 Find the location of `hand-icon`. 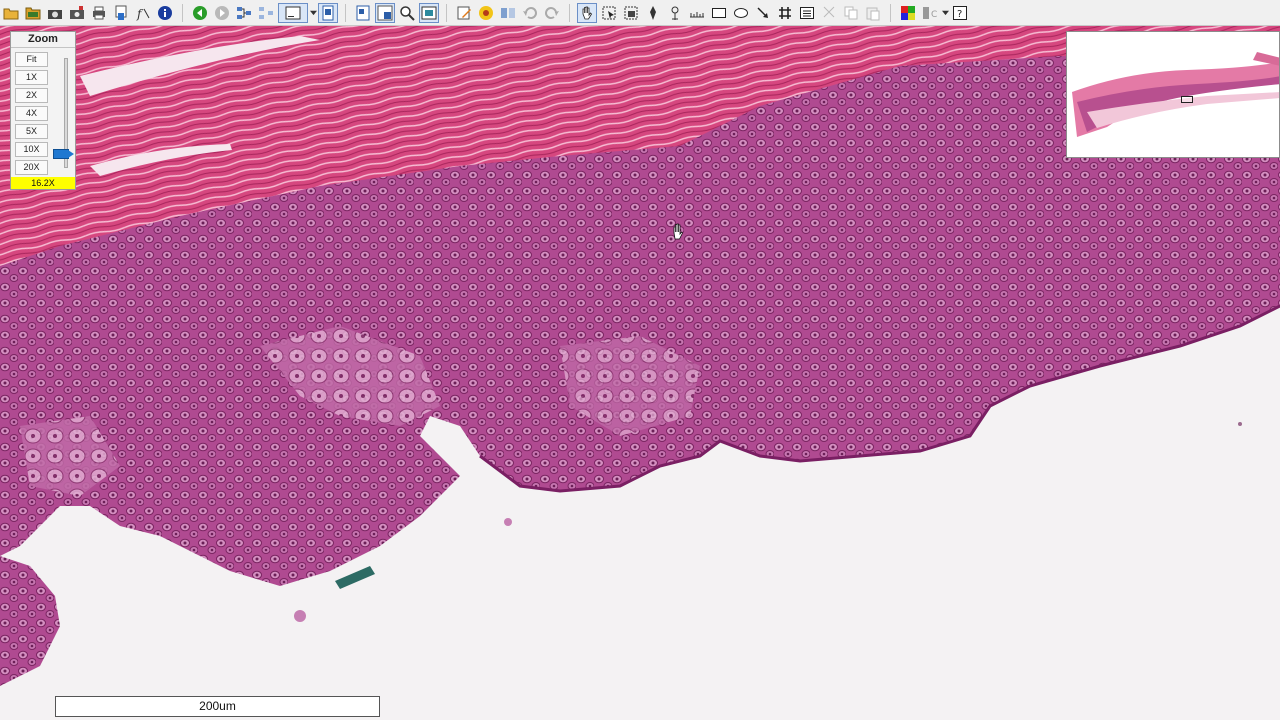

hand-icon is located at coordinates (587, 12).